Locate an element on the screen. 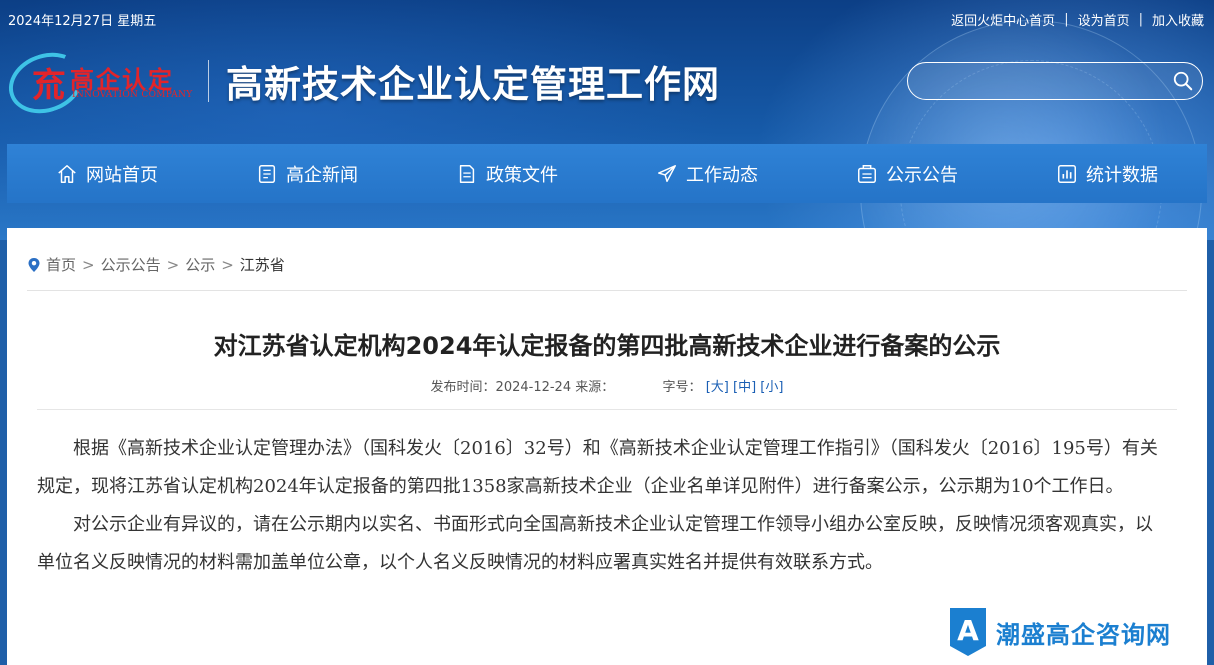 This screenshot has width=1214, height=665. nav-home: 网站首页 is located at coordinates (107, 173).